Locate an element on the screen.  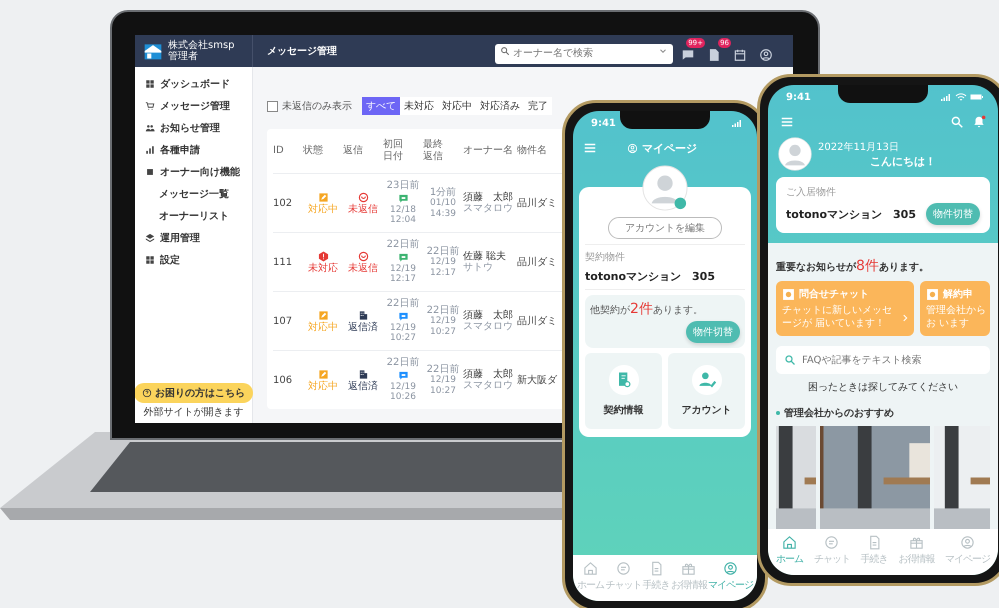
field-label: 契約物件 is located at coordinates (605, 257).